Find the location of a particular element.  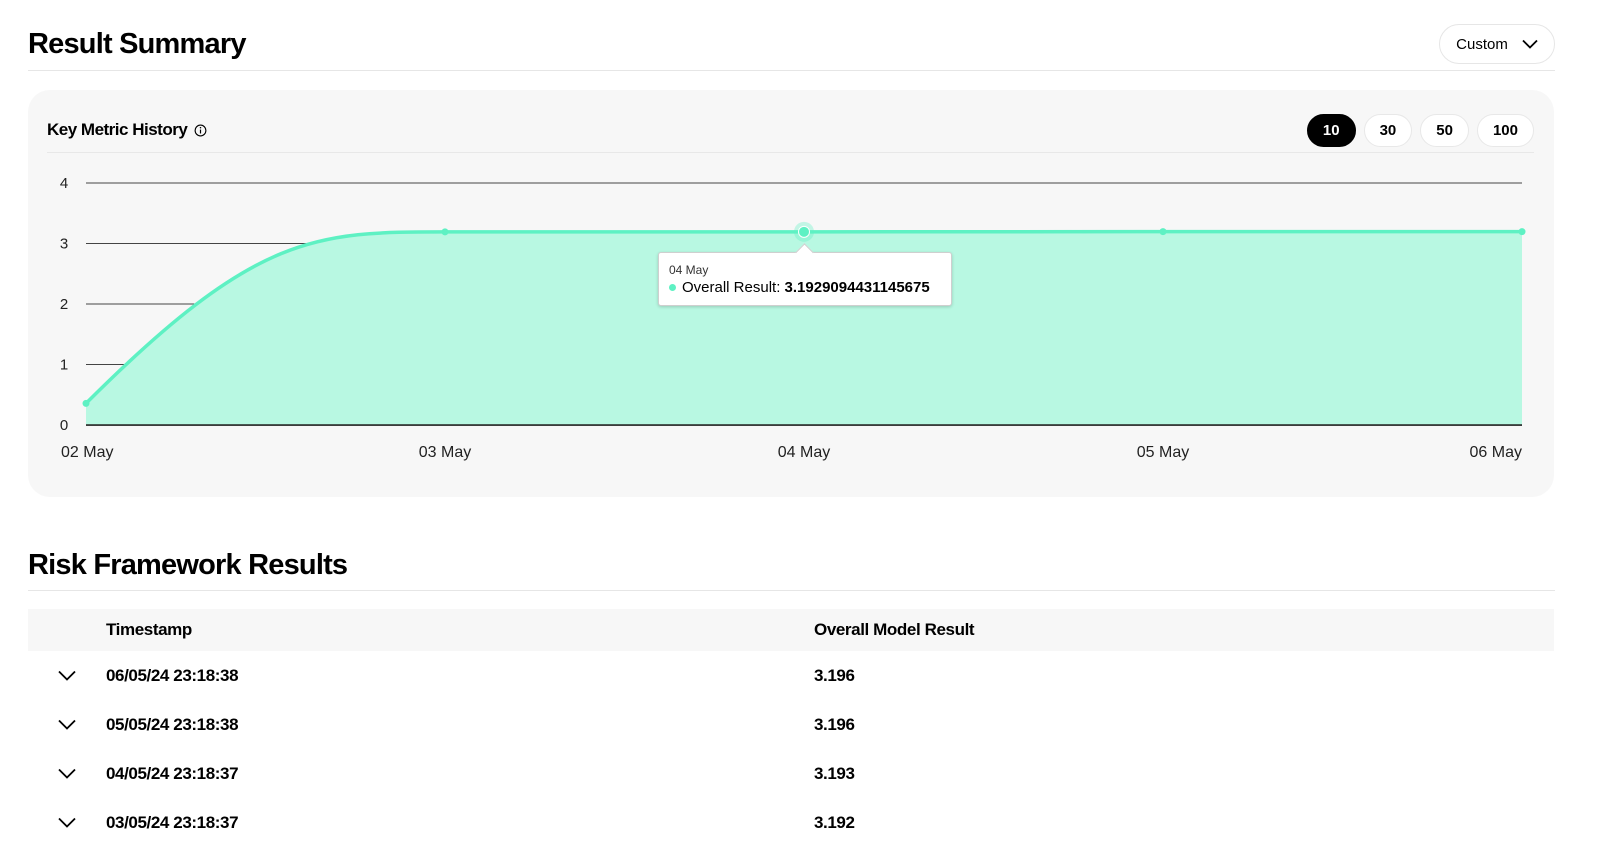

y-tick-label: 4 is located at coordinates (64, 183).